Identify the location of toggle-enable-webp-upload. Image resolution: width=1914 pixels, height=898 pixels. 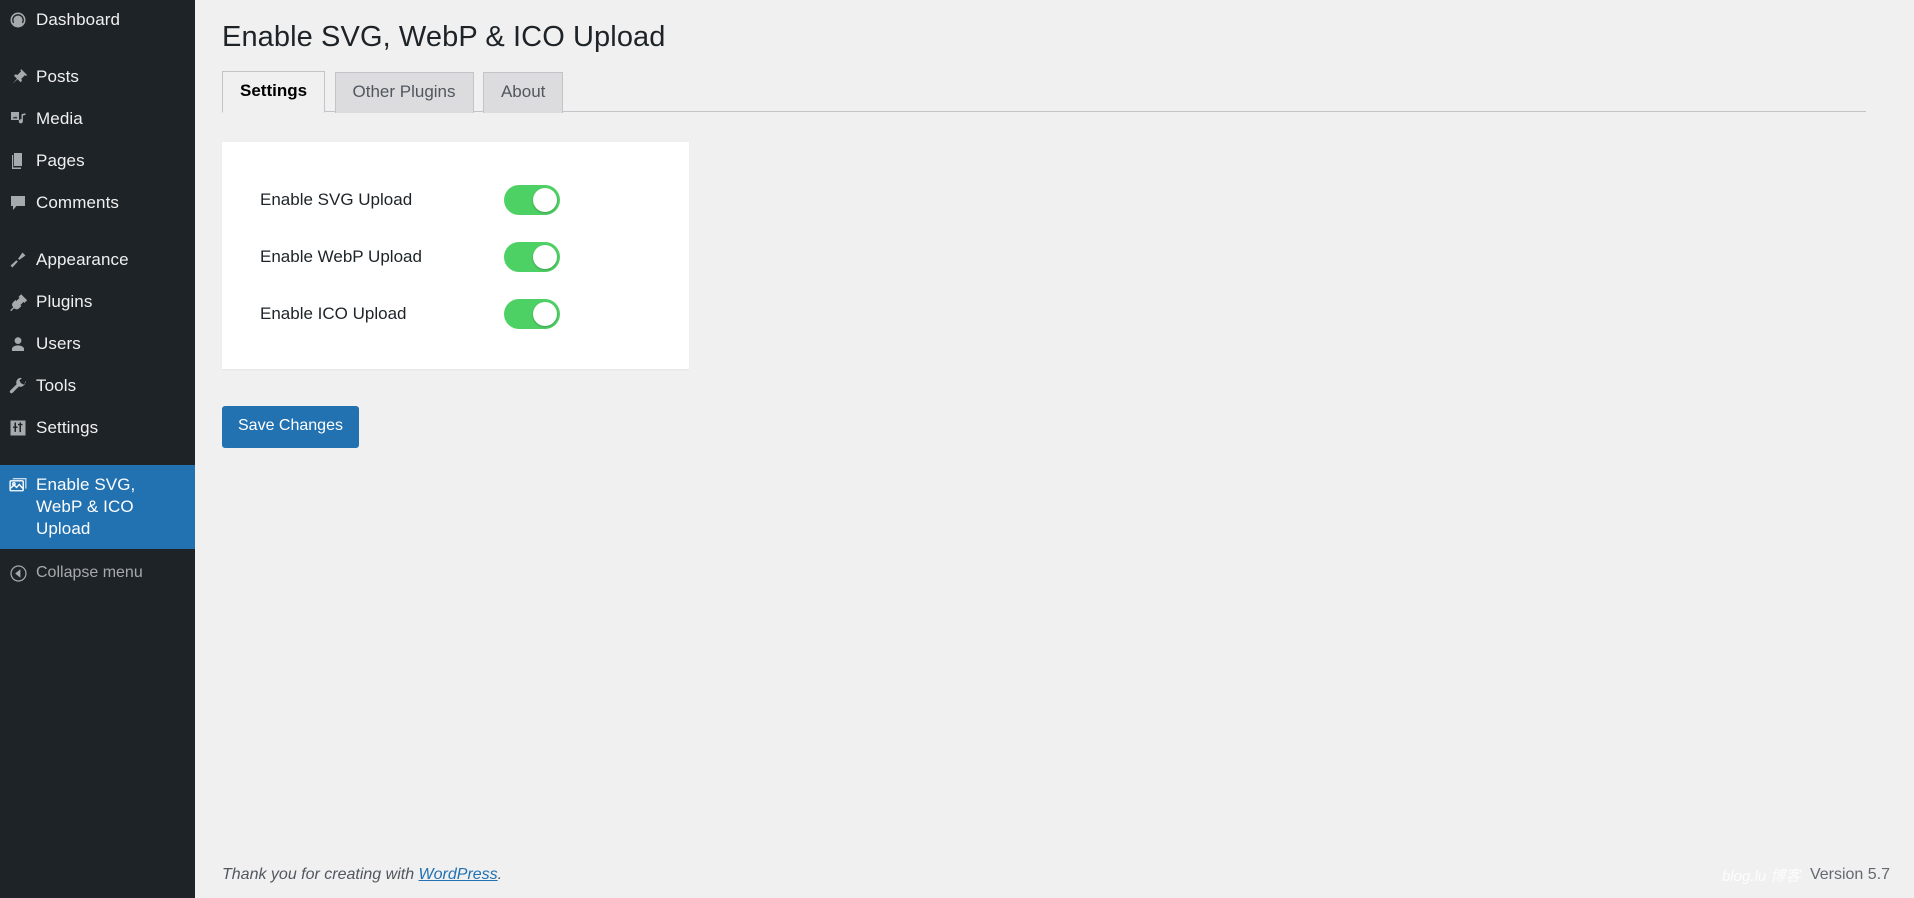
(532, 257).